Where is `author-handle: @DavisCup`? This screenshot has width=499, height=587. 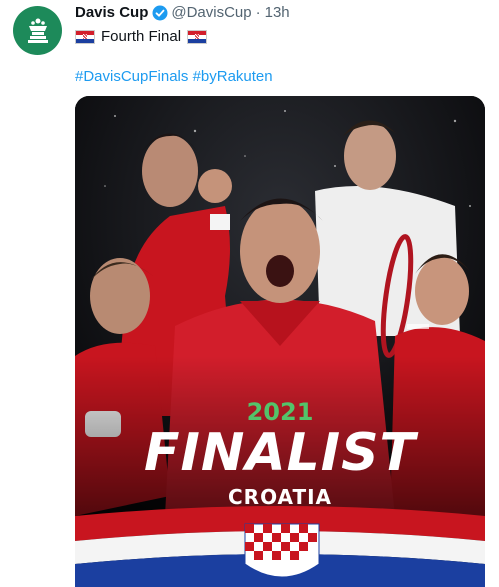 author-handle: @DavisCup is located at coordinates (211, 12).